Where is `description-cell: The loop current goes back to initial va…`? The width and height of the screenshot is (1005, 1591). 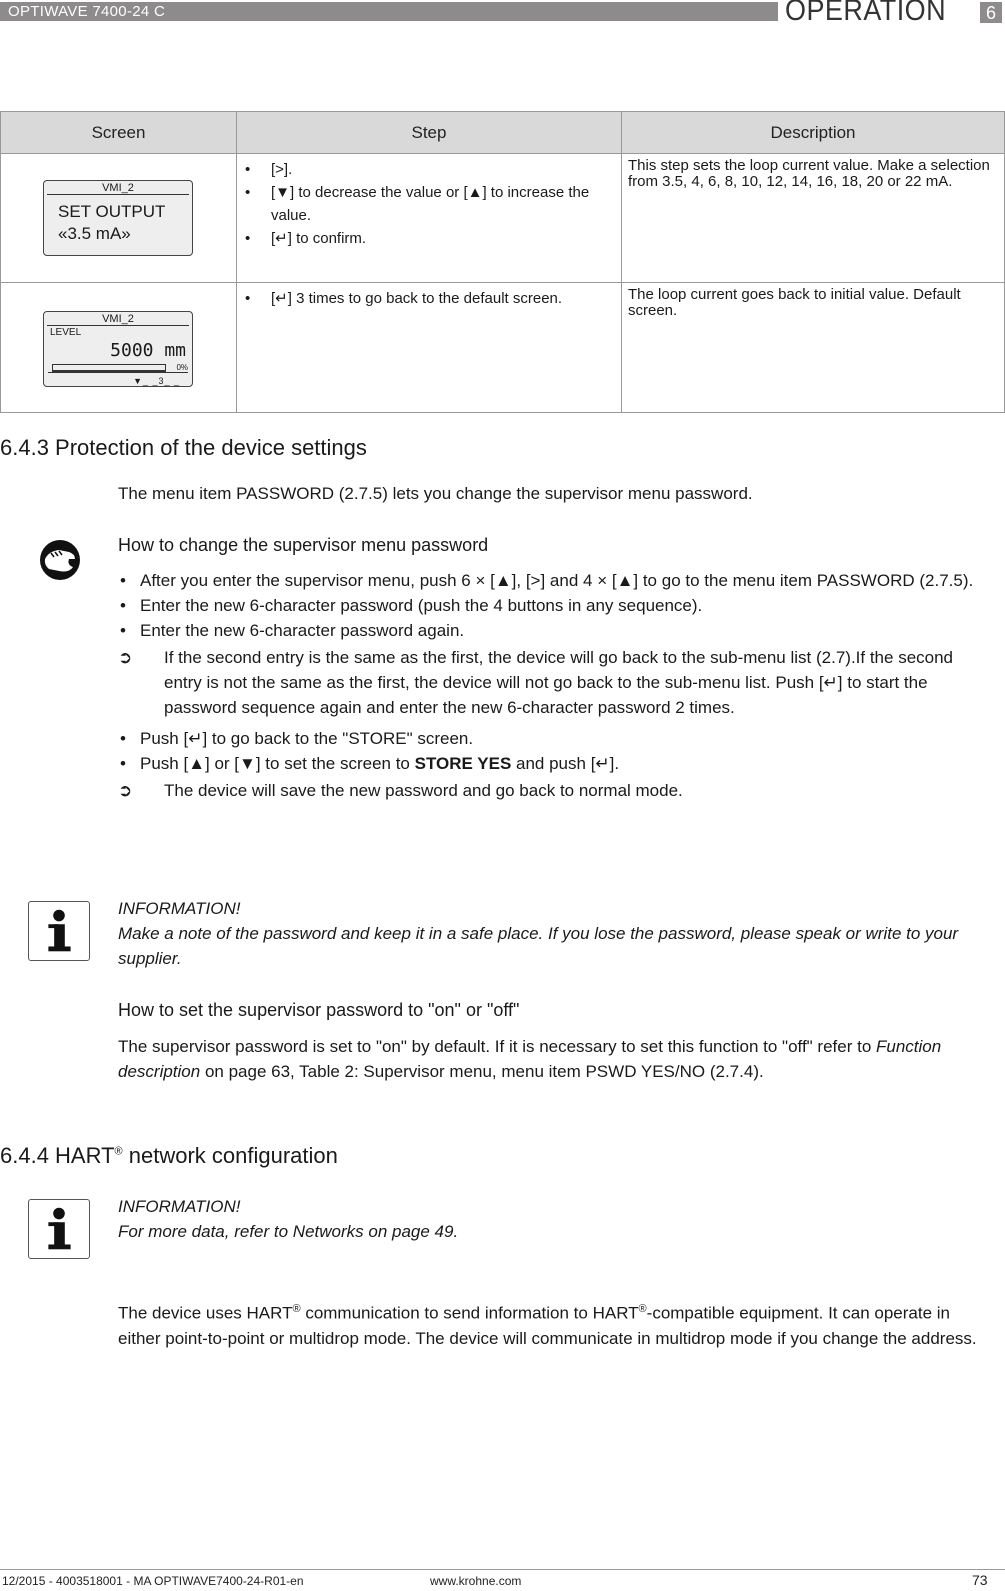 description-cell: The loop current goes back to initial va… is located at coordinates (813, 347).